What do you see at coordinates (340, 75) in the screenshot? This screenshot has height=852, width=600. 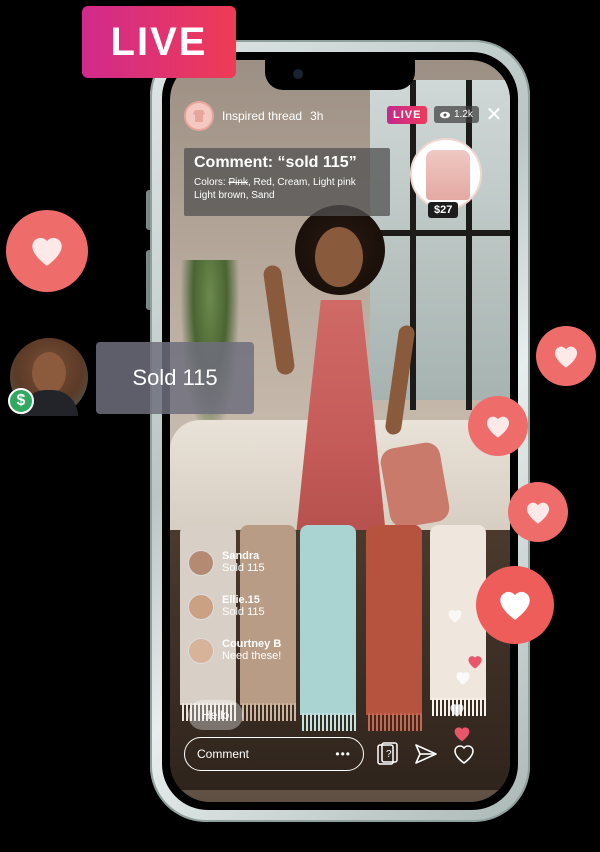 I see `phone-notch` at bounding box center [340, 75].